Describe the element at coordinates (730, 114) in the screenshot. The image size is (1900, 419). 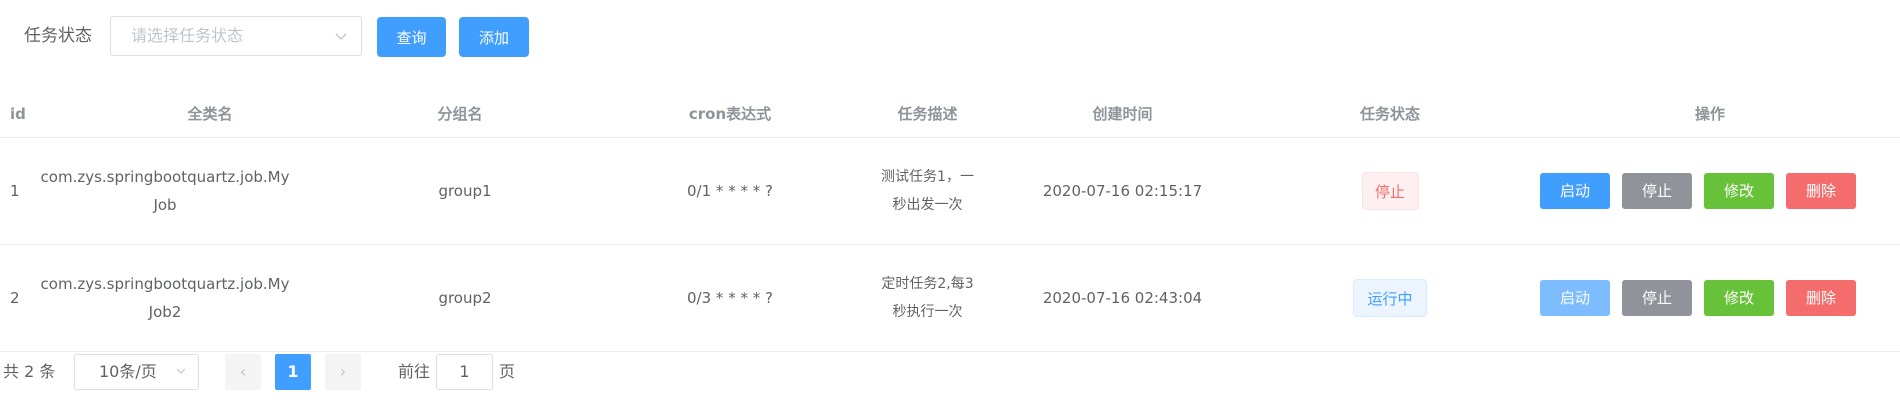
I see `header-cron: cron表达式` at that location.